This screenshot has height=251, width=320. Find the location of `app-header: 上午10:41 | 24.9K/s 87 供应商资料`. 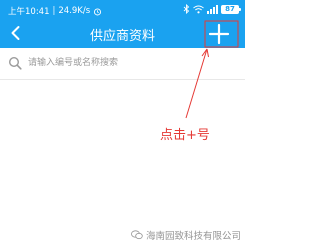

app-header: 上午10:41 | 24.9K/s 87 供应商资料 is located at coordinates (122, 24).